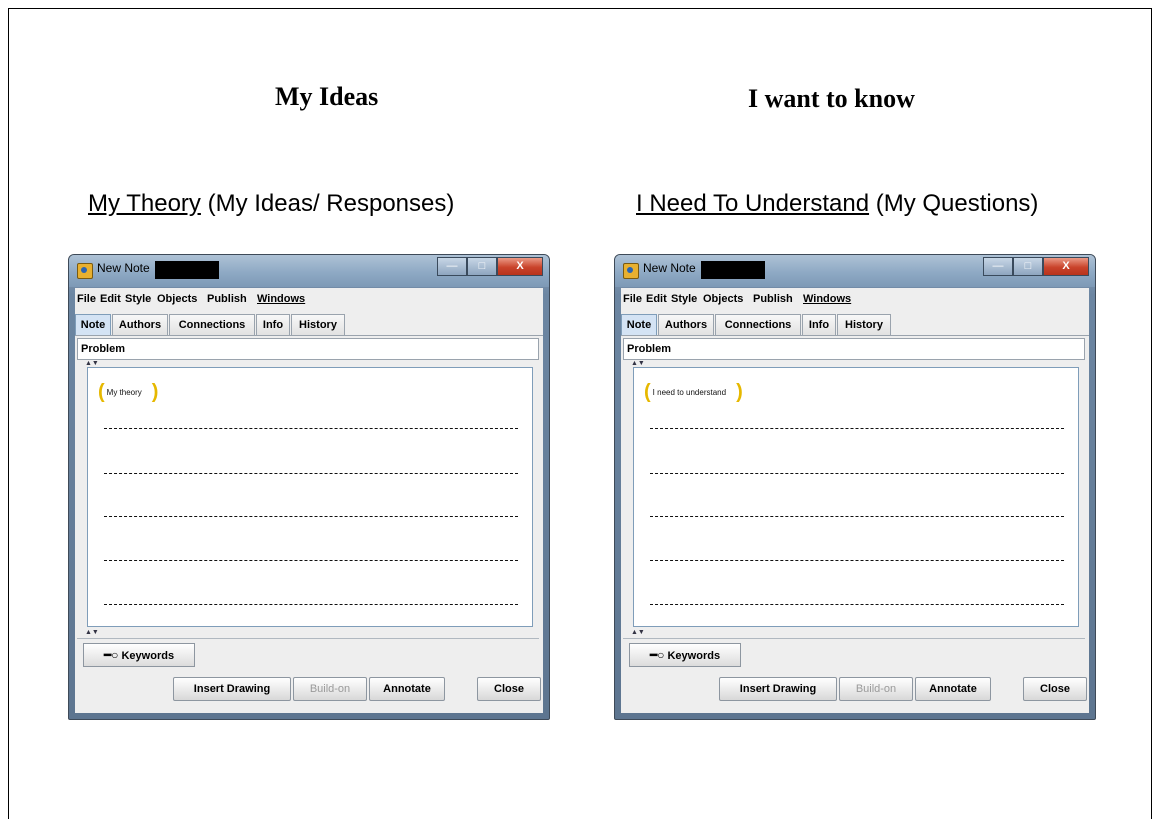 The width and height of the screenshot is (1152, 819). I want to click on keywords-panel: ━○ Keywords, so click(308, 652).